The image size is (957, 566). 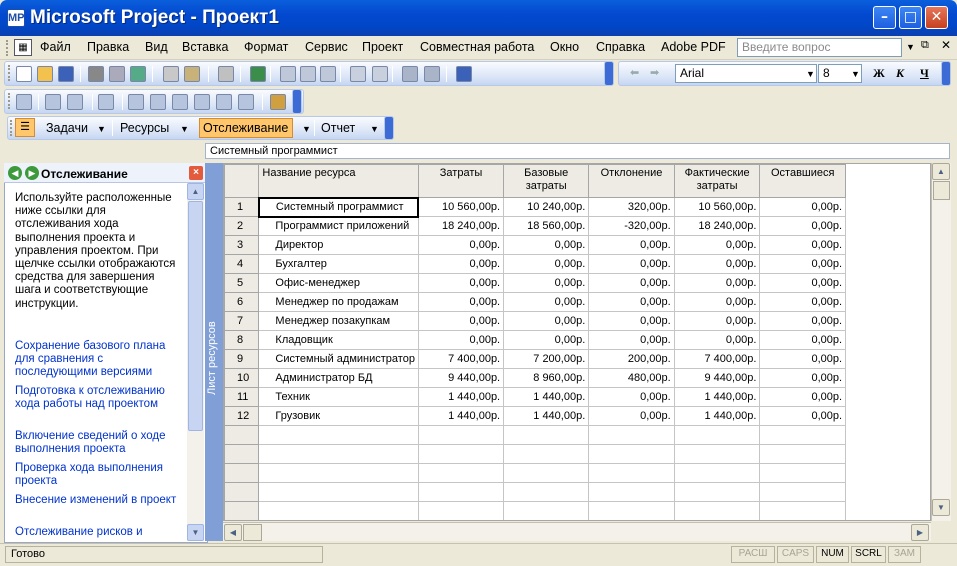 I want to click on row-id: 2, so click(x=242, y=226).